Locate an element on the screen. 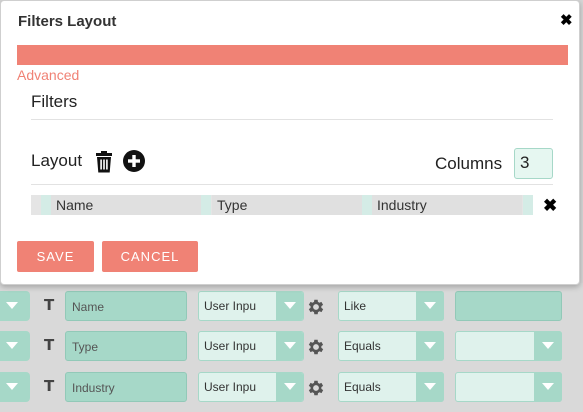 This screenshot has width=583, height=412. cancel-button: CANCEL is located at coordinates (150, 256).